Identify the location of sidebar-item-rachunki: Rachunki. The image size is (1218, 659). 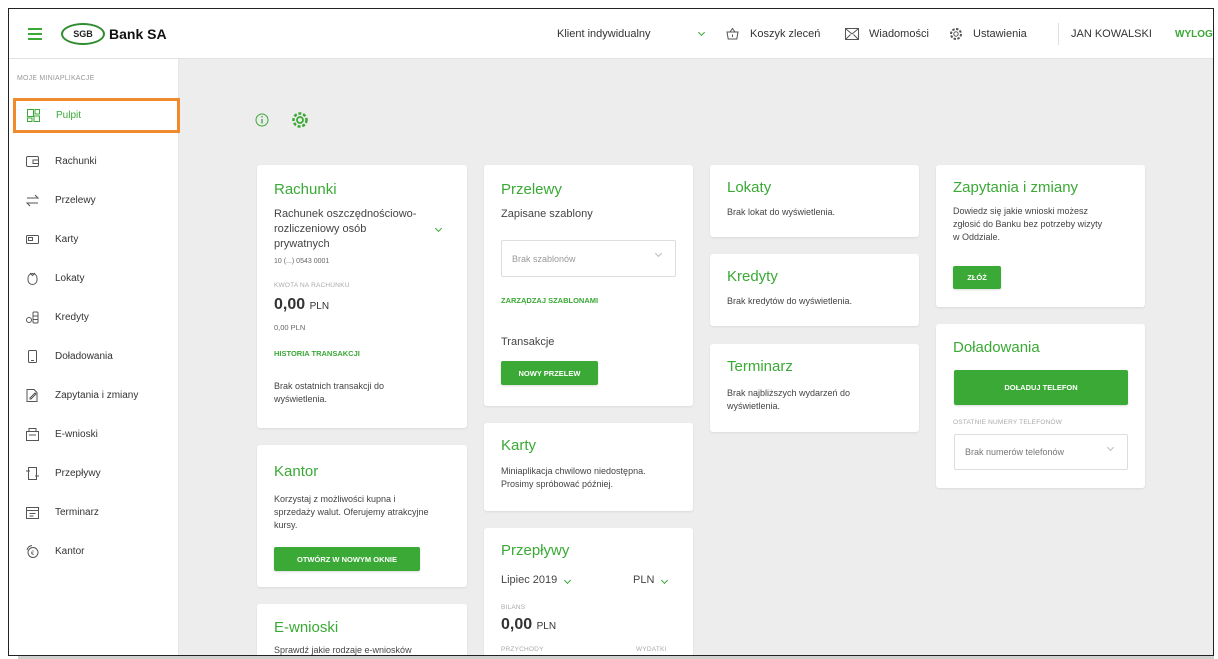
(94, 161).